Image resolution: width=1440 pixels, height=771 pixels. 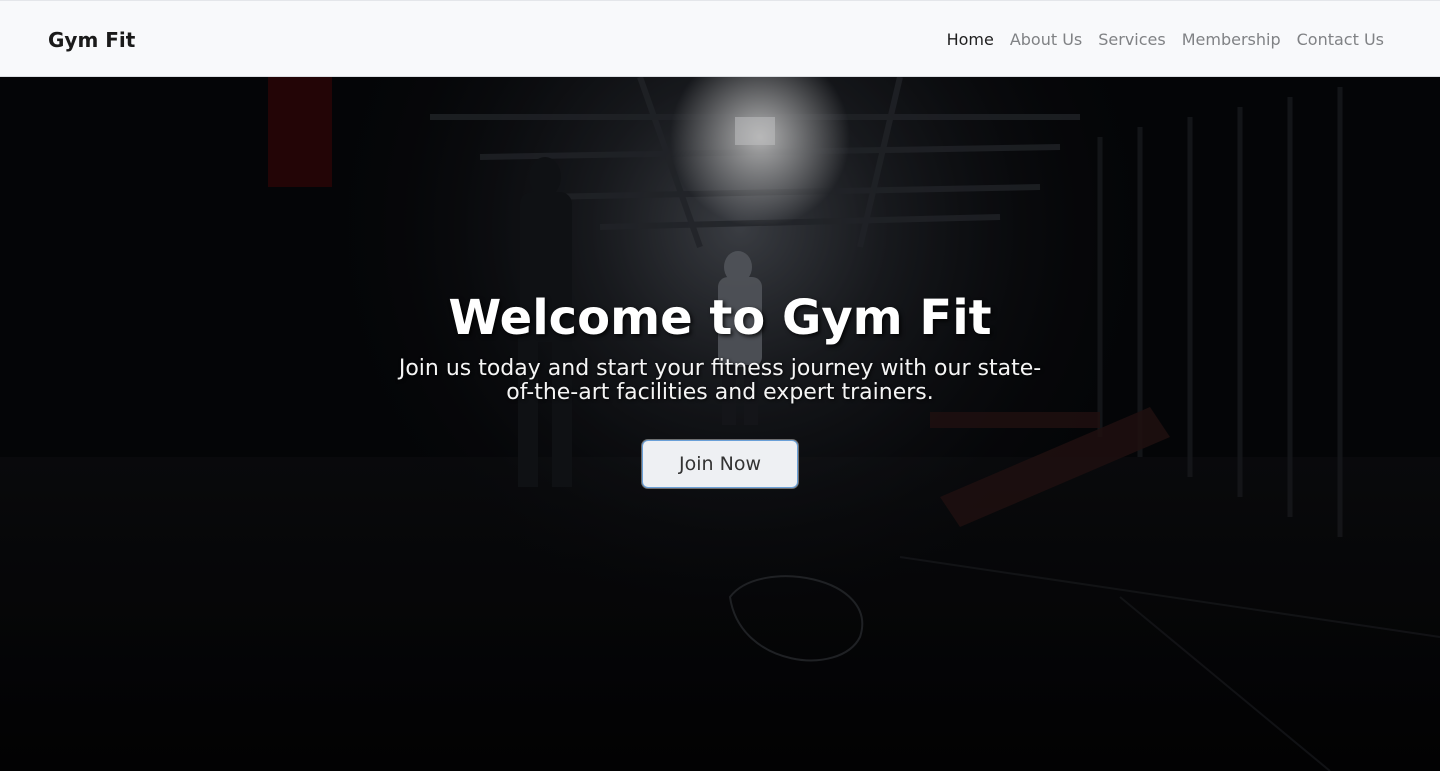 What do you see at coordinates (720, 318) in the screenshot?
I see `hero-title: Welcome to Gym Fit` at bounding box center [720, 318].